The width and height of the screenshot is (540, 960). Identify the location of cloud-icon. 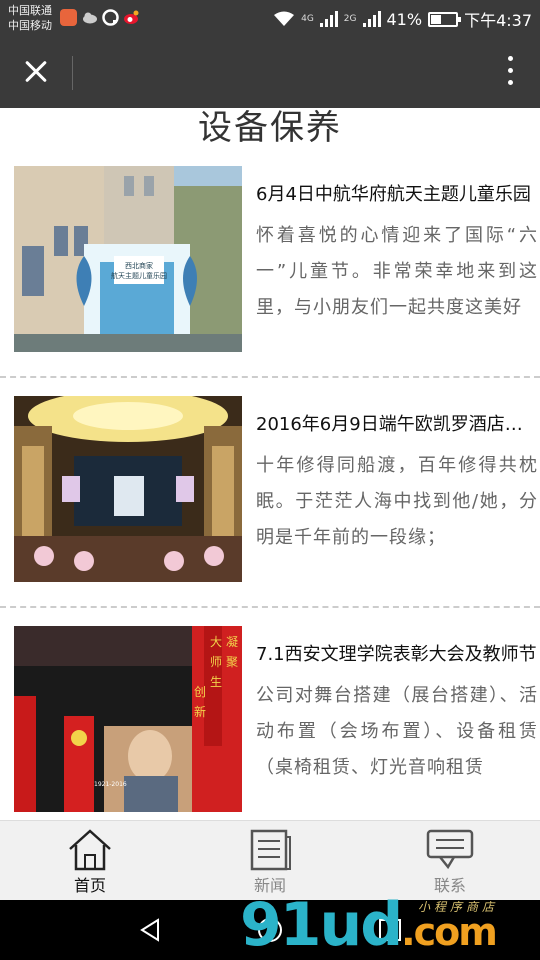
(89, 17).